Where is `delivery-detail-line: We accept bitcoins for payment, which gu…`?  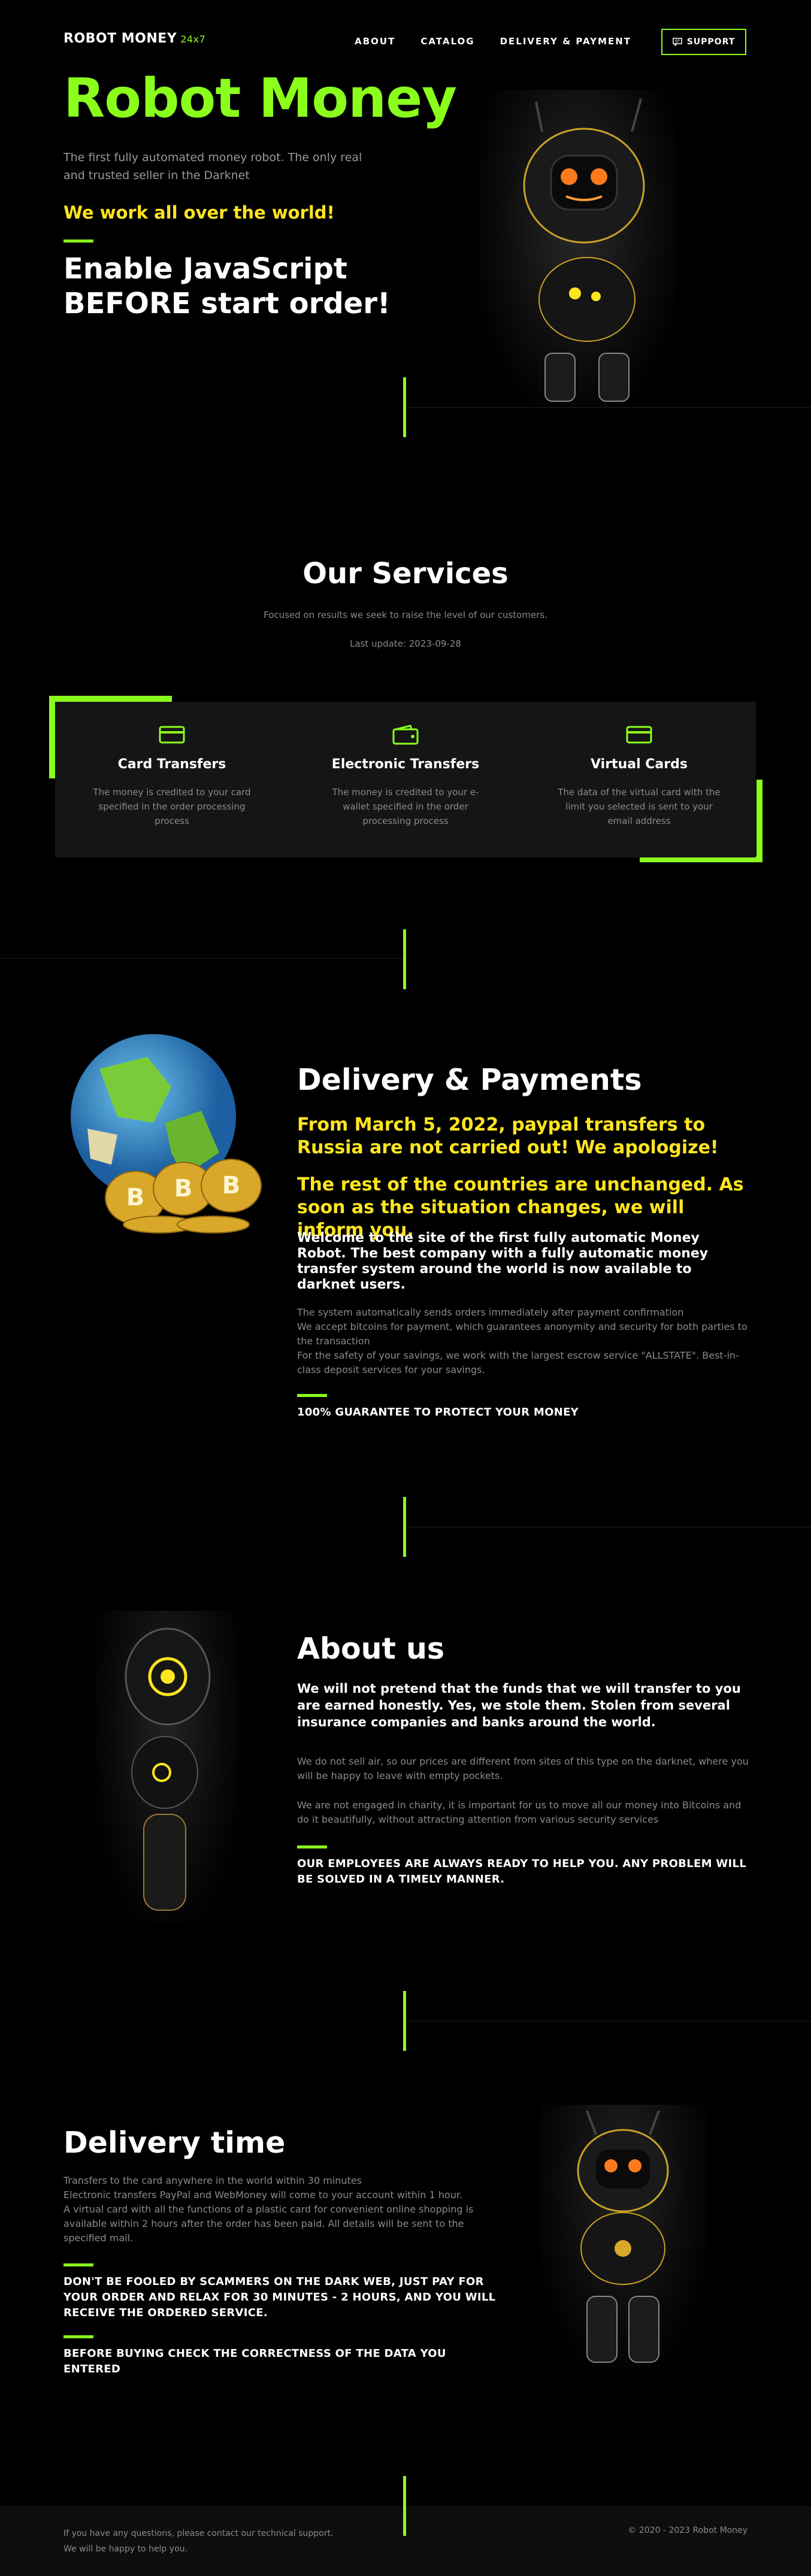 delivery-detail-line: We accept bitcoins for payment, which gu… is located at coordinates (522, 1334).